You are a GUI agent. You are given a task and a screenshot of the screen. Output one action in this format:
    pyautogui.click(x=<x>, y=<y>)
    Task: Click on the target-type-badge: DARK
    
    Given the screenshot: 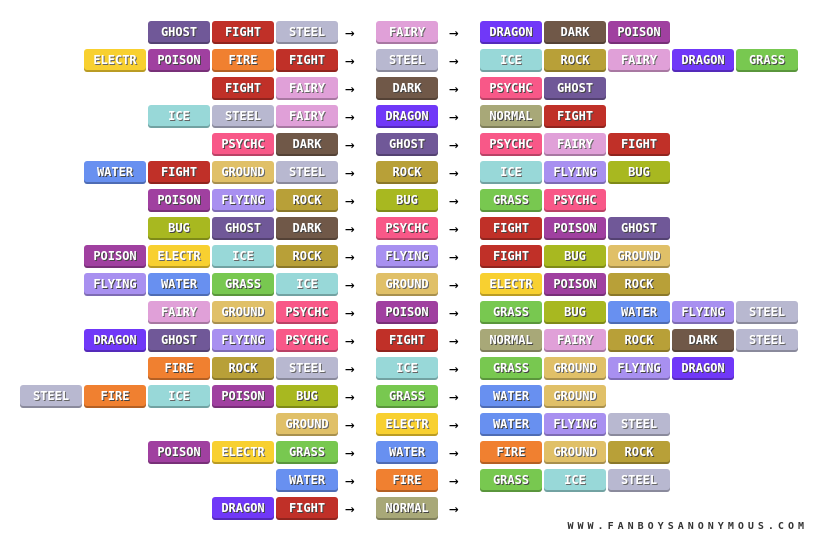 What is the action you would take?
    pyautogui.click(x=575, y=32)
    